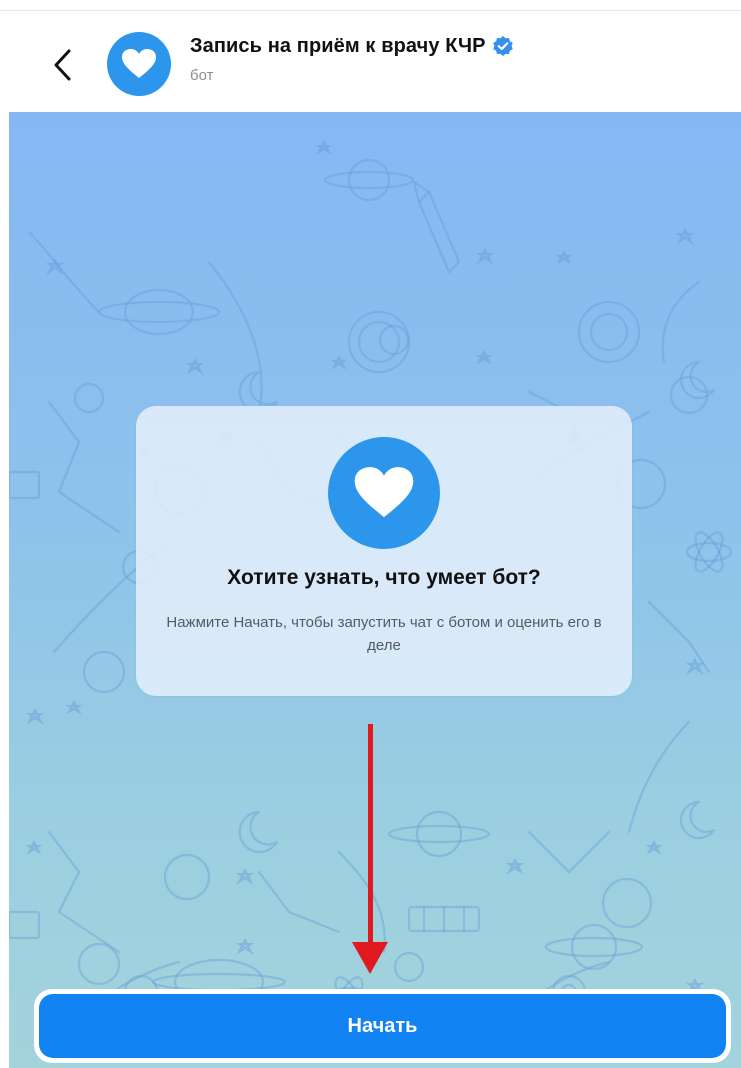 The width and height of the screenshot is (741, 1068). Describe the element at coordinates (370, 835) in the screenshot. I see `annotation-arrow-line` at that location.